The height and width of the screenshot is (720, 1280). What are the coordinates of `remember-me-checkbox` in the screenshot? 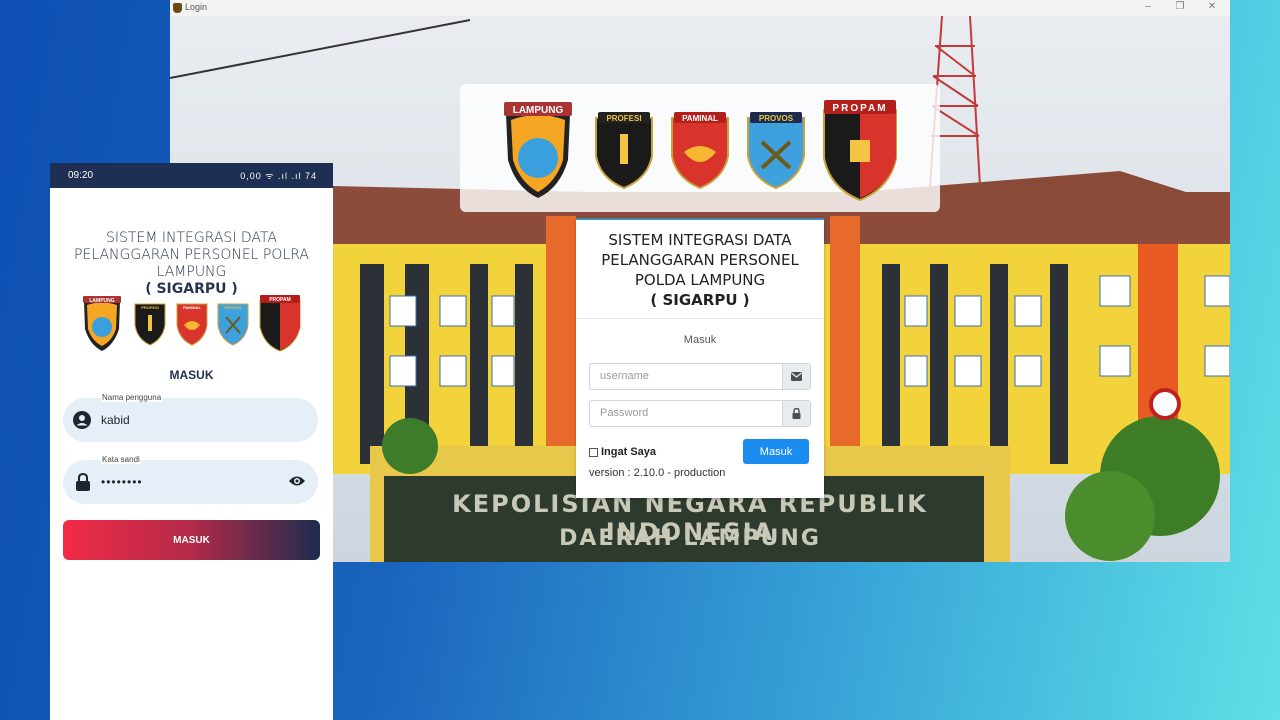 It's located at (593, 452).